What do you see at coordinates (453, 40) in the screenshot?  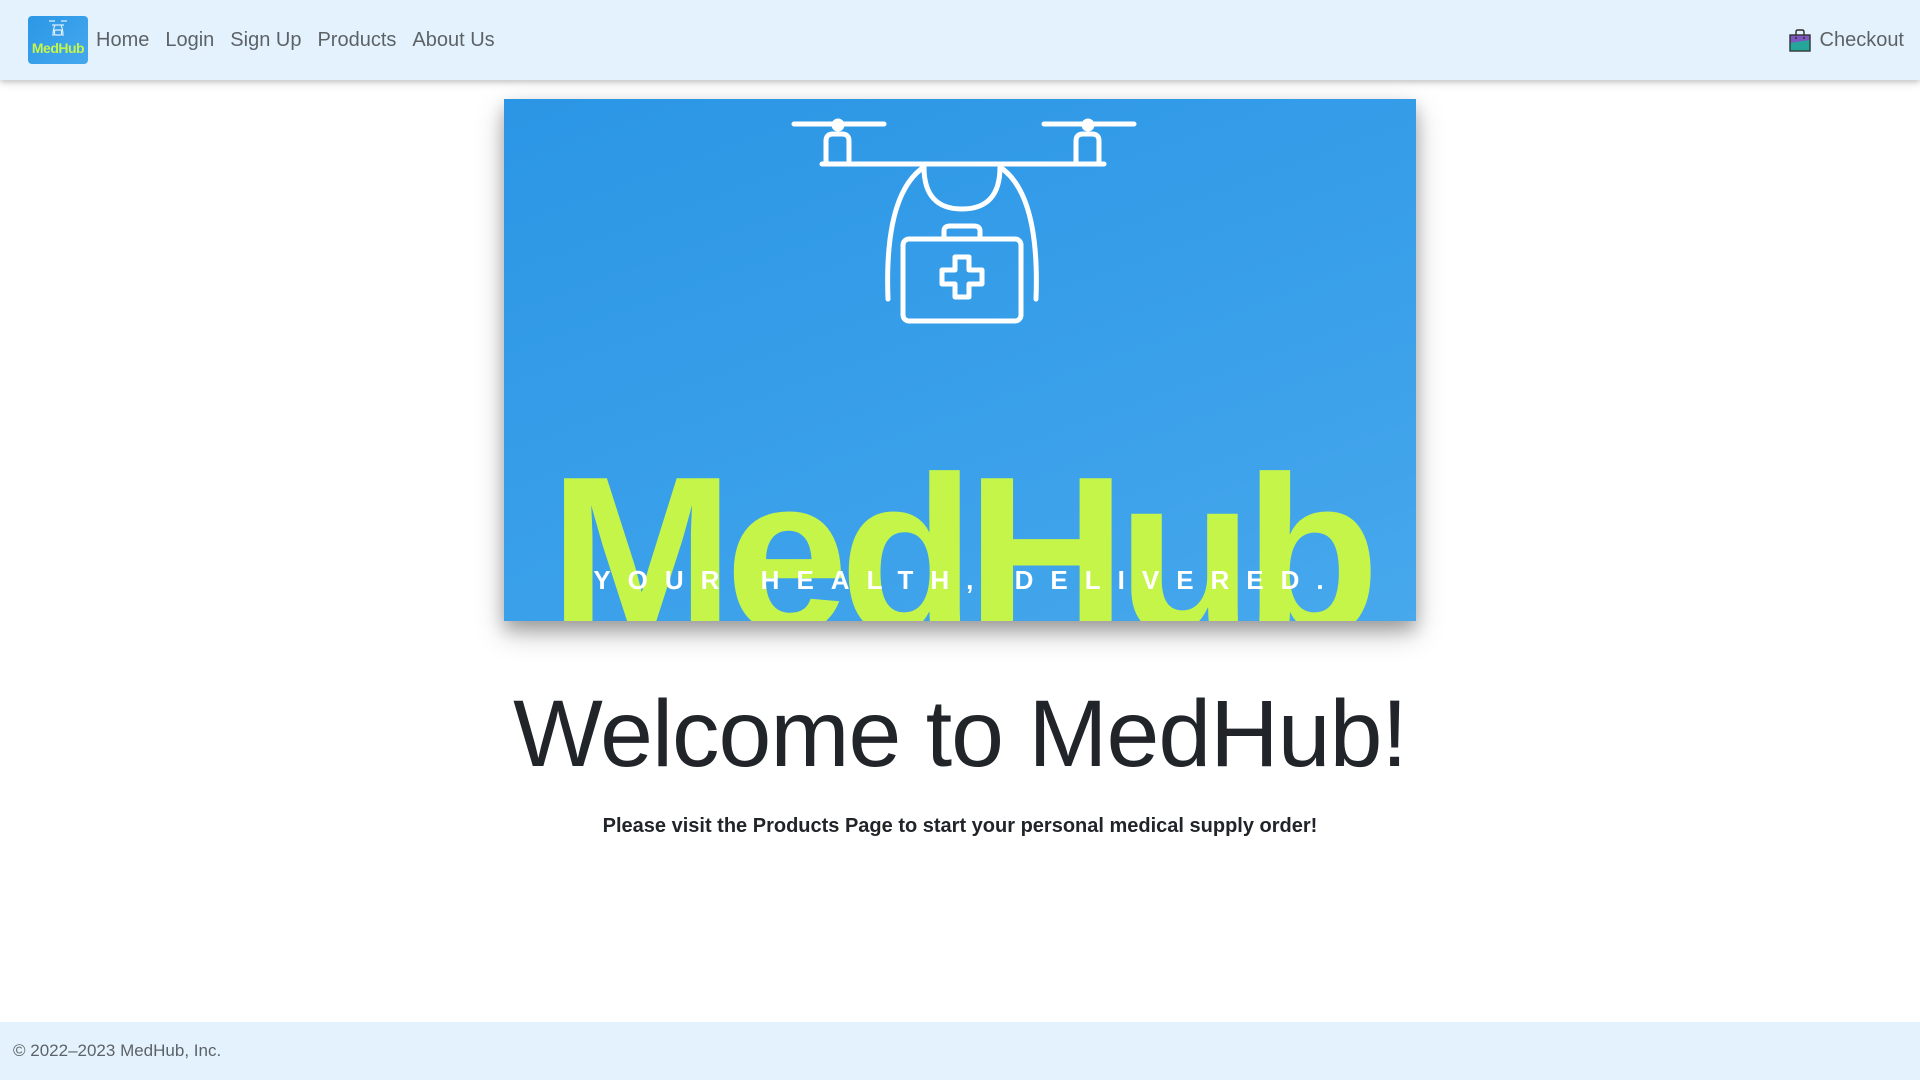 I see `nav-about-link: About Us` at bounding box center [453, 40].